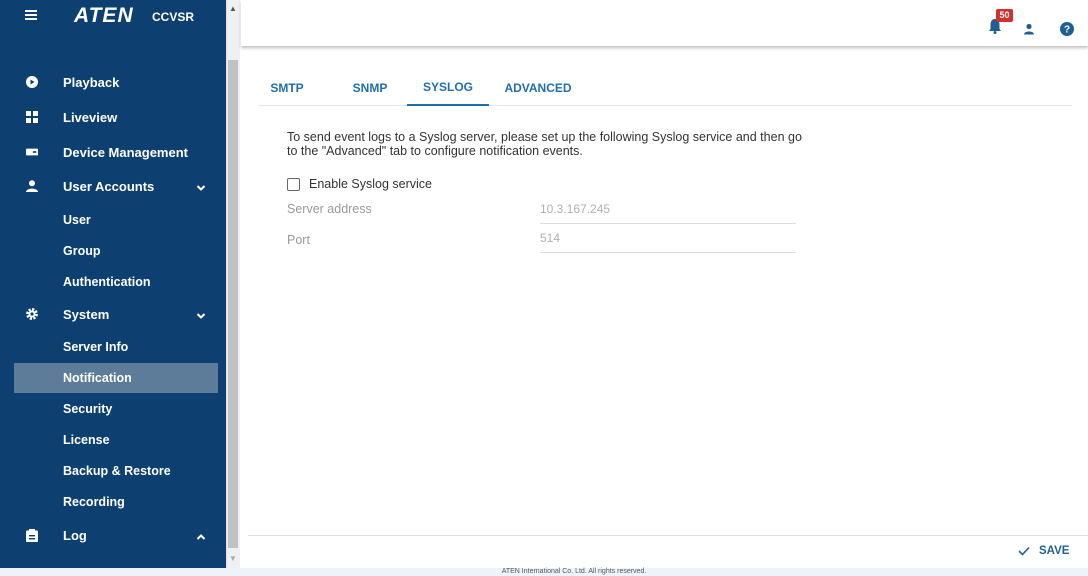  I want to click on sidebar-item-log: Log, so click(116, 535).